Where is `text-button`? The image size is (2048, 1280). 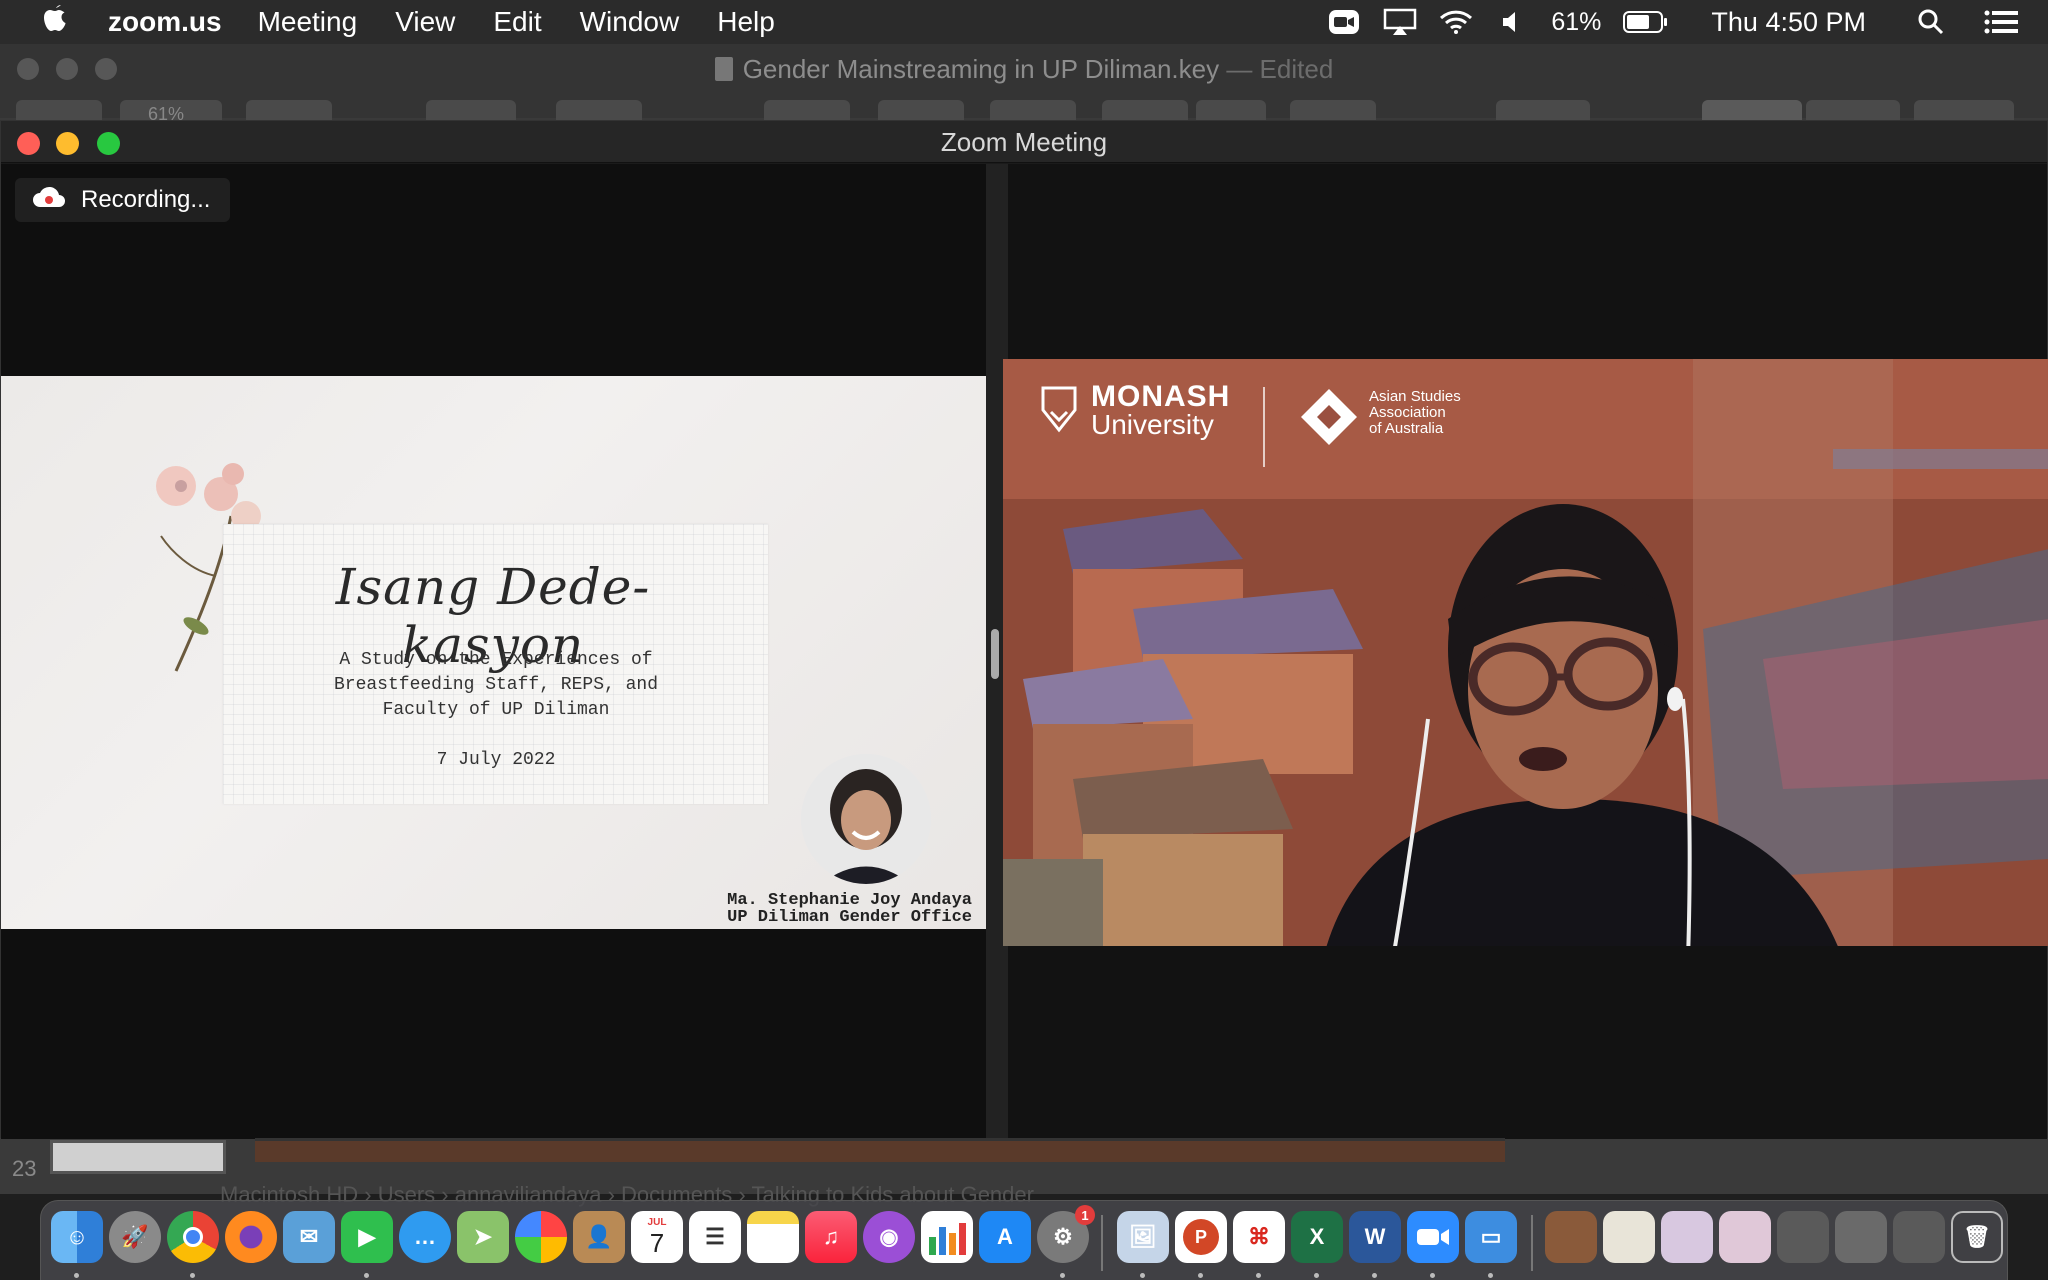
text-button is located at coordinates (1033, 110).